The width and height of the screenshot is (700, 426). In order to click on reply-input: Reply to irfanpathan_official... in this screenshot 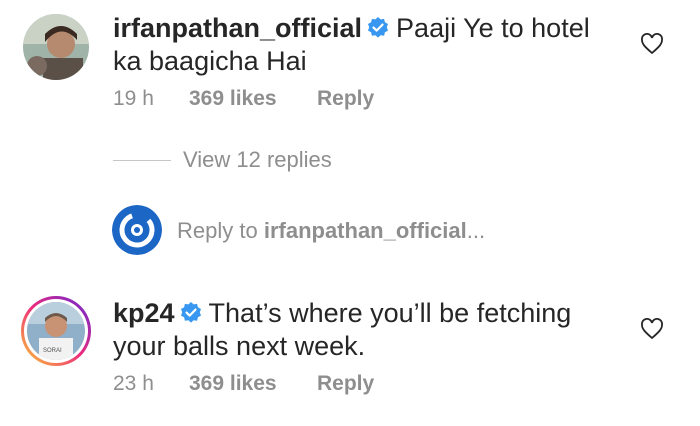, I will do `click(331, 231)`.